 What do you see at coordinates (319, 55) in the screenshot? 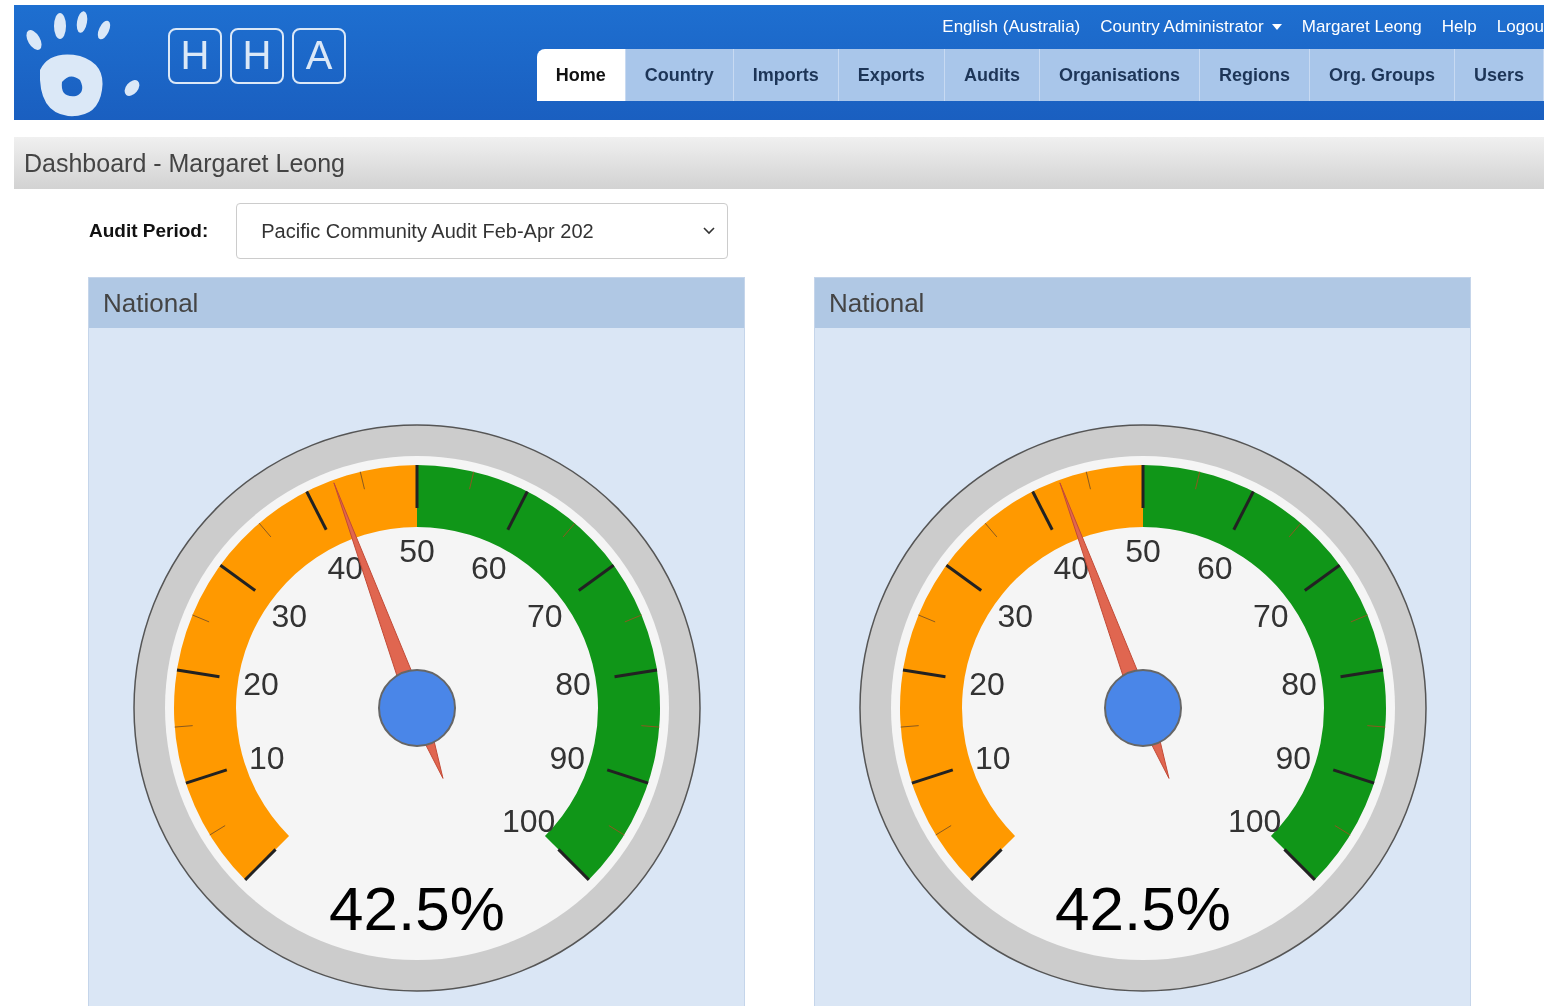
I see `logo-letter: A` at bounding box center [319, 55].